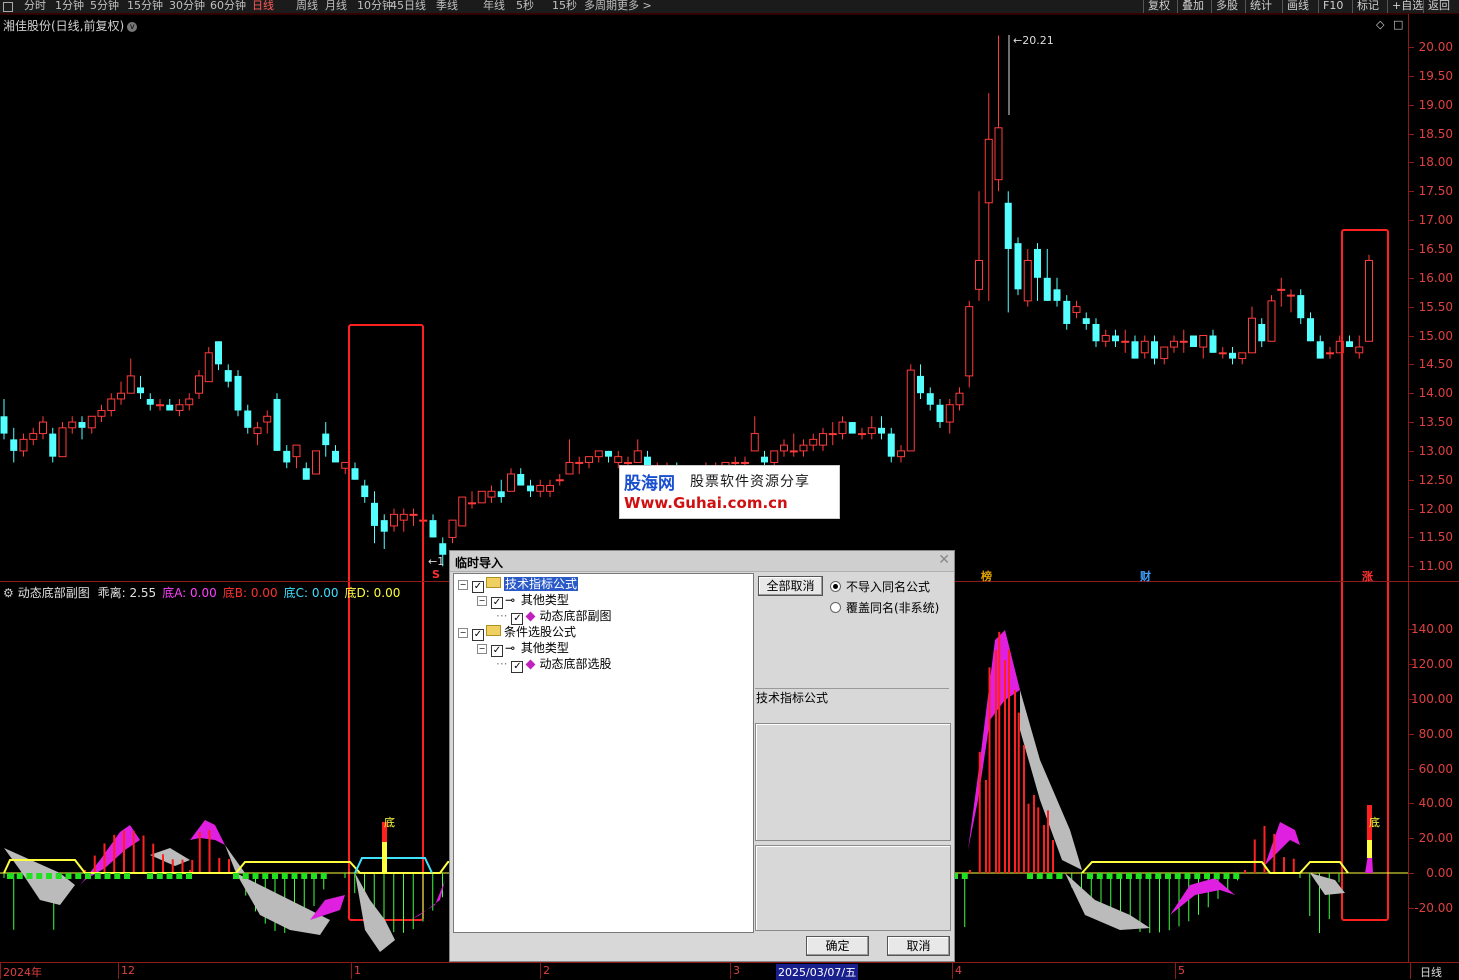 The image size is (1459, 980). I want to click on price-tick: 18.00, so click(1435, 162).